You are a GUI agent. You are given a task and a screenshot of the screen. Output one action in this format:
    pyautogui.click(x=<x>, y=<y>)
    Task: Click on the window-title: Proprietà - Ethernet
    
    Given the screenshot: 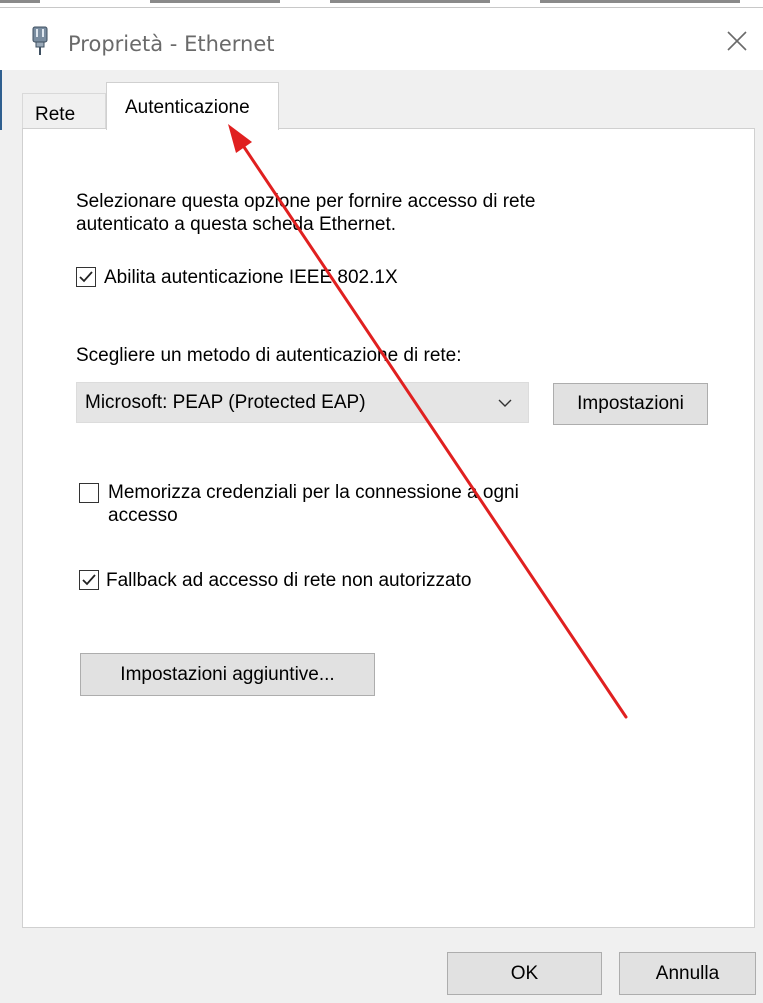 What is the action you would take?
    pyautogui.click(x=171, y=44)
    